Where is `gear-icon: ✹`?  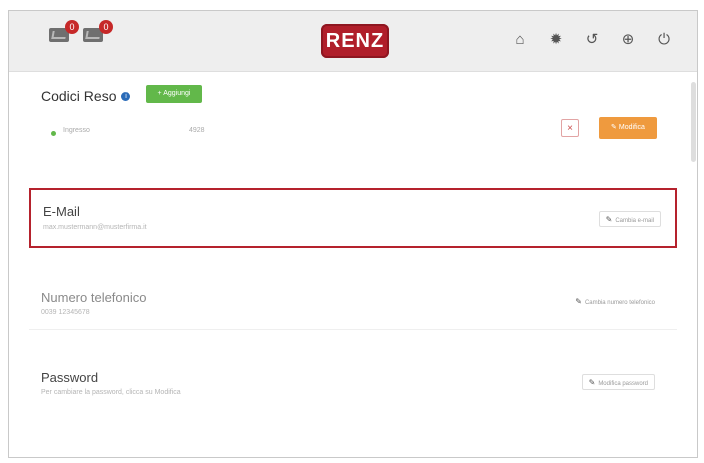 gear-icon: ✹ is located at coordinates (556, 40).